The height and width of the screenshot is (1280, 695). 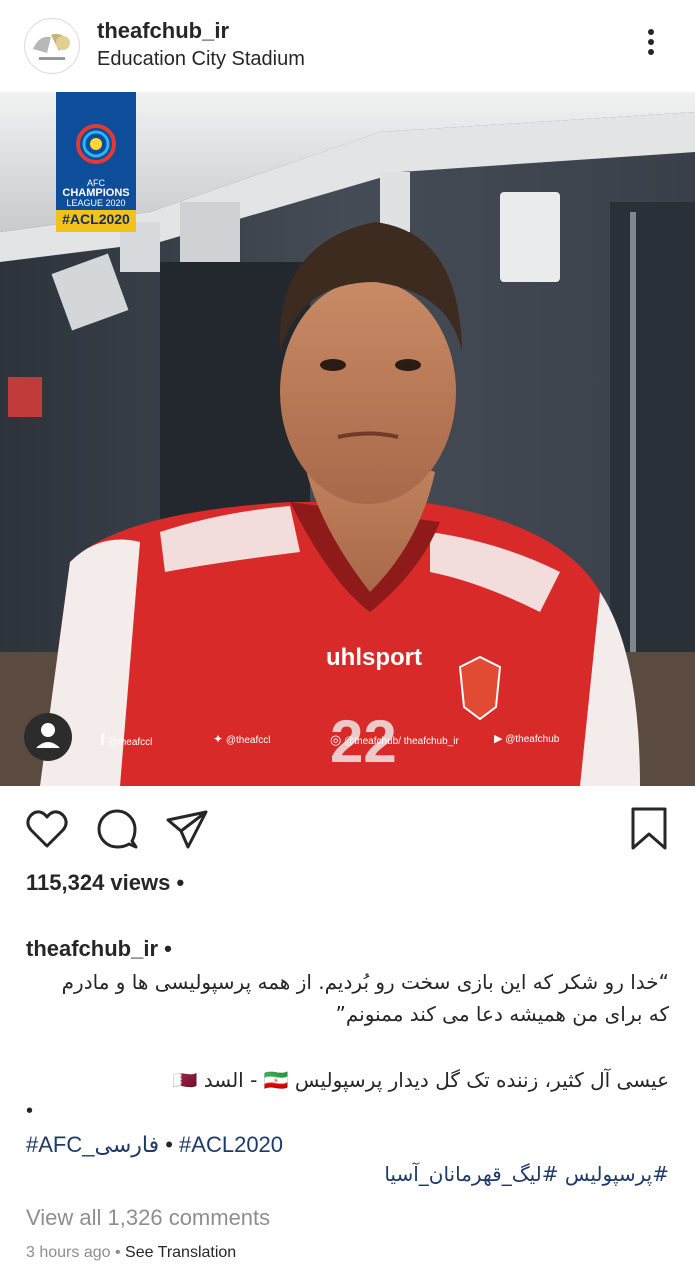 I want to click on post-username: theafchub_ir, so click(x=163, y=31).